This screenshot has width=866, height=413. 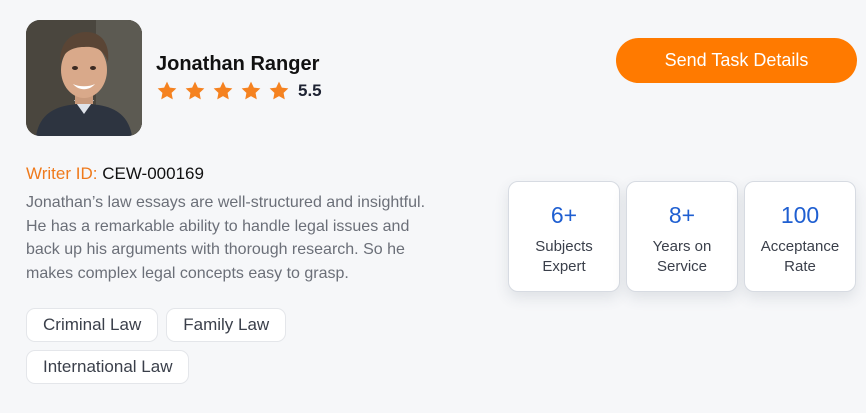 I want to click on writer-id: Writer ID: CEW-000169, so click(x=115, y=174).